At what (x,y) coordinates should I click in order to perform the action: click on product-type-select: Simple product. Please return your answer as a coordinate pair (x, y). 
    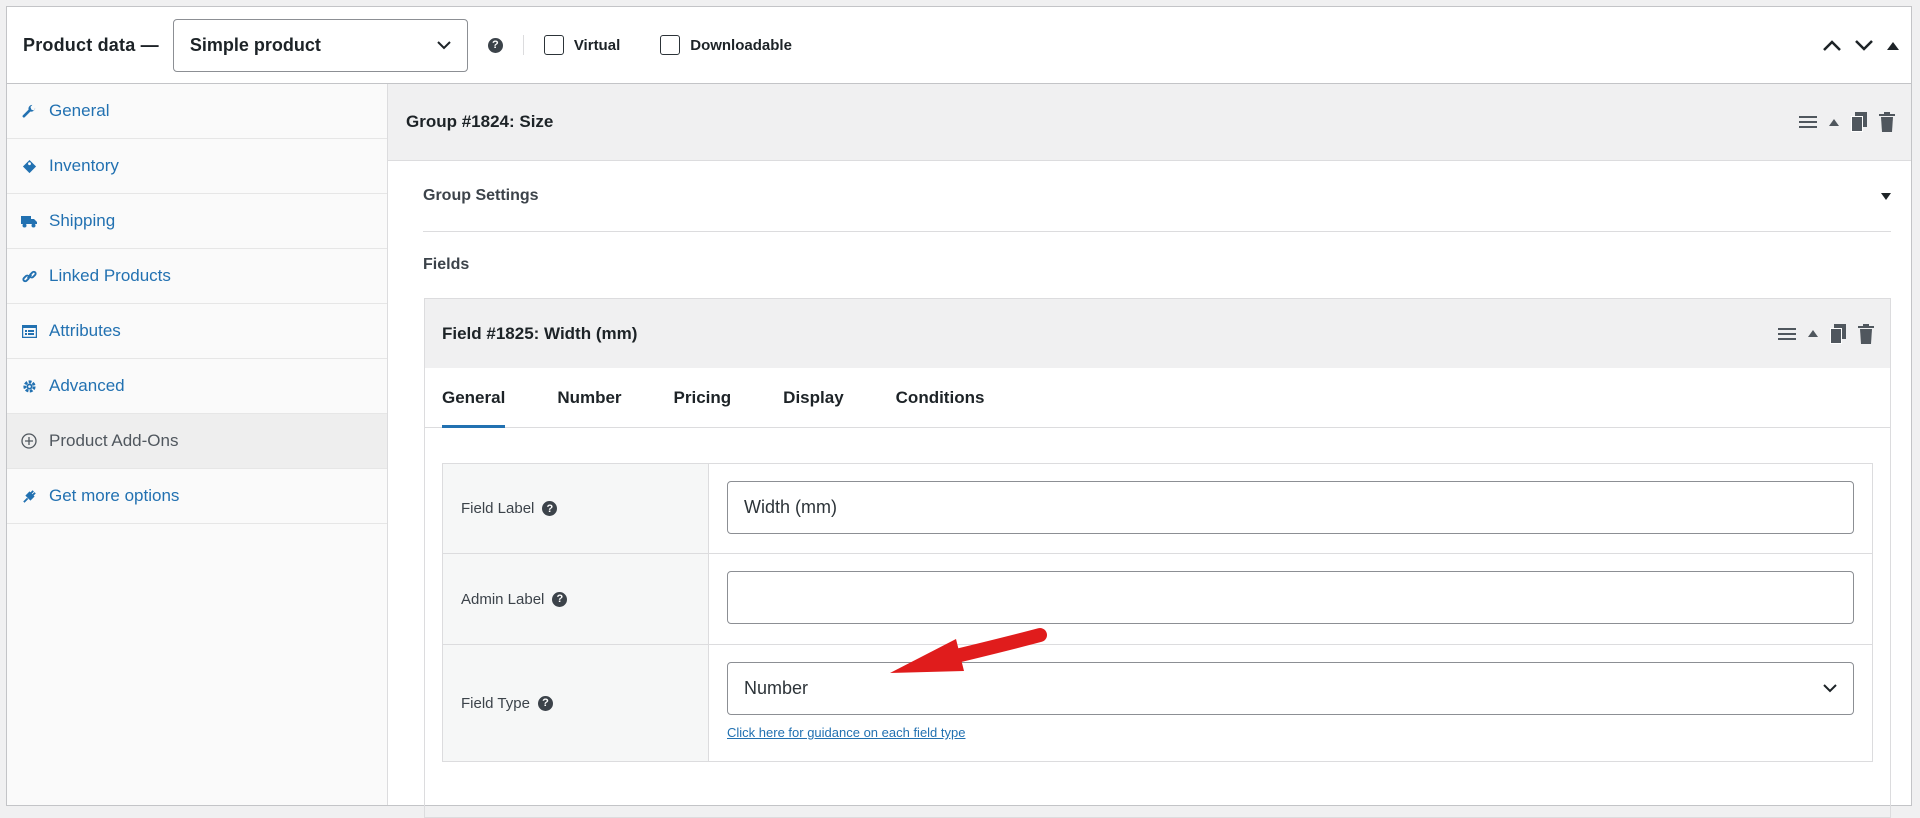
    Looking at the image, I should click on (320, 45).